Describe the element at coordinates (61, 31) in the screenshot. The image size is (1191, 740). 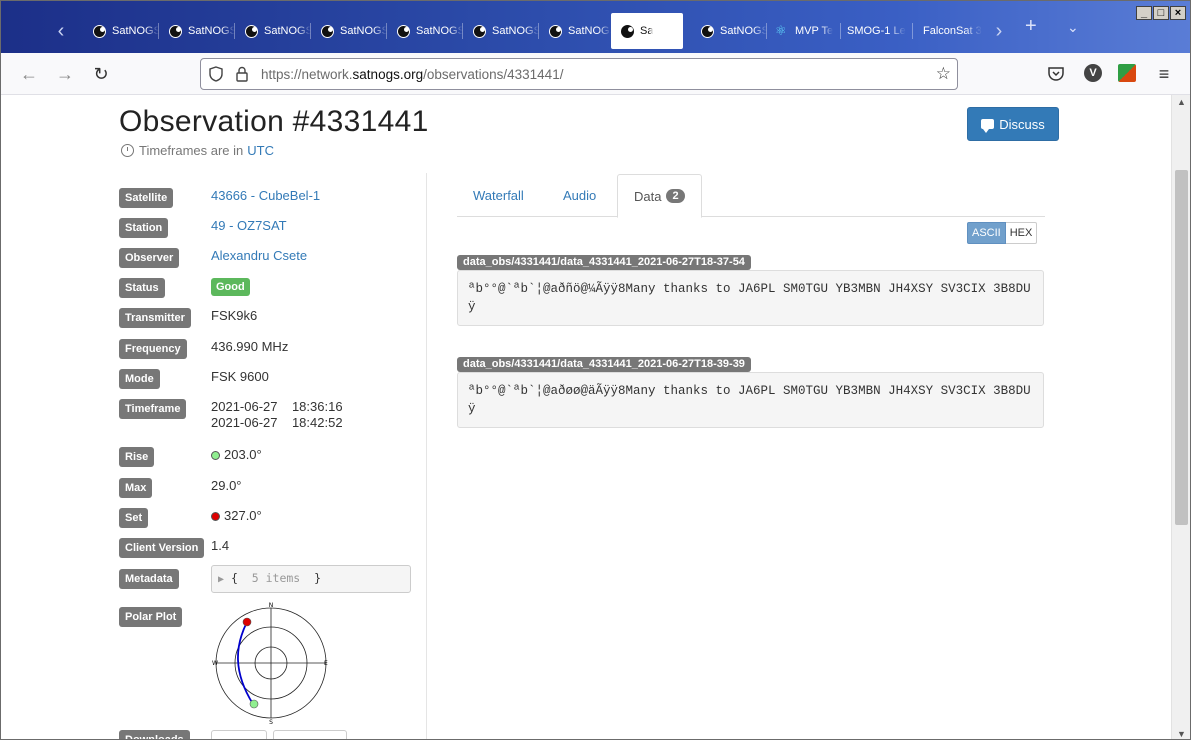
I see `tab-scroll-left-icon: ‹` at that location.